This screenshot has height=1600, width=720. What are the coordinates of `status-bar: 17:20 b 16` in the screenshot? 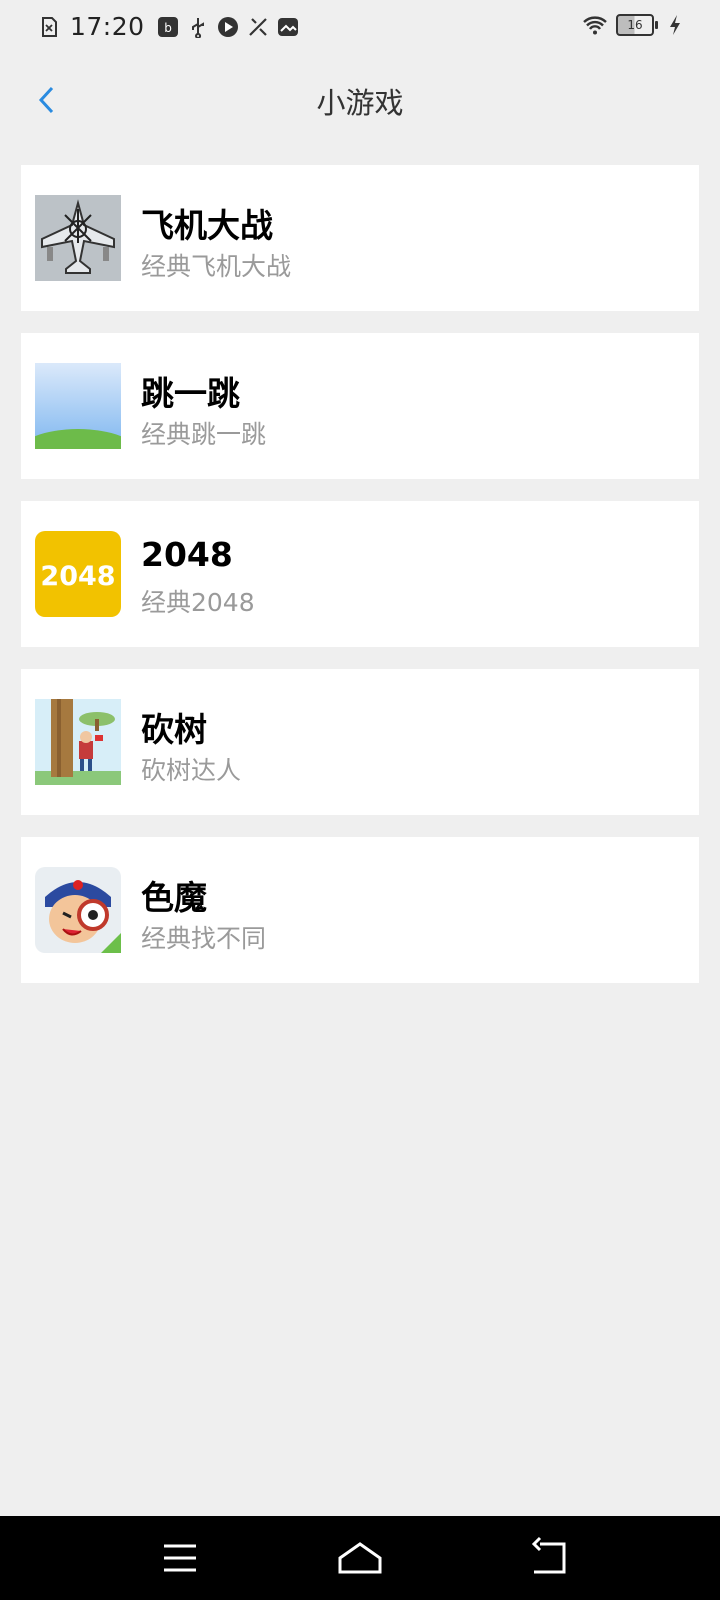 It's located at (360, 28).